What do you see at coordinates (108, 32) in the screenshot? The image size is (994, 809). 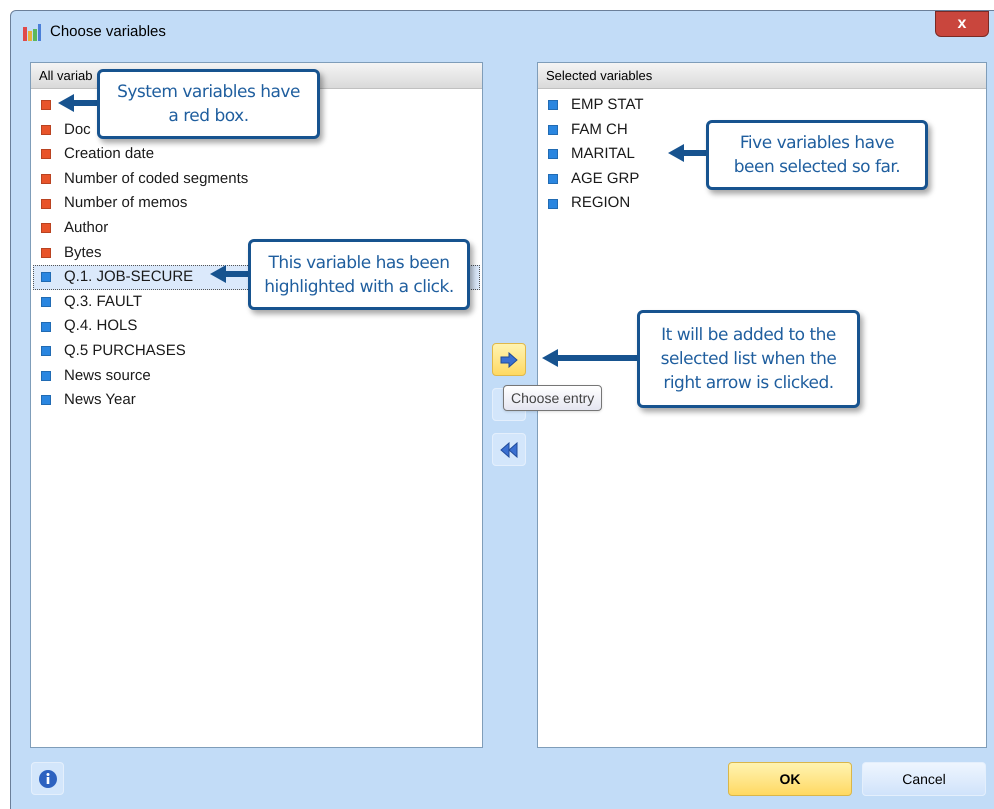 I see `window-title: Choose variables` at bounding box center [108, 32].